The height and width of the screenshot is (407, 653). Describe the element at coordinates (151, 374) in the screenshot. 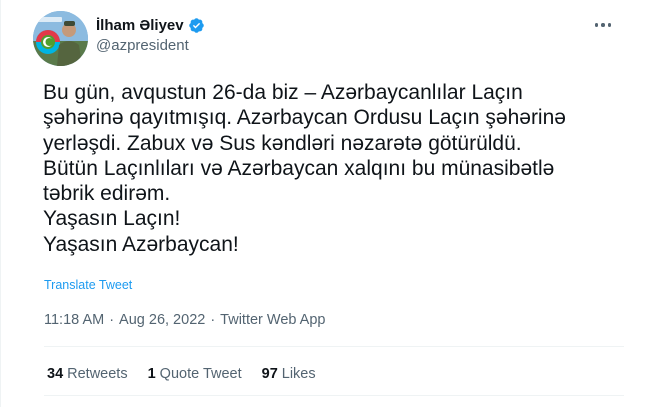

I see `quote-tweets-count: 1` at that location.